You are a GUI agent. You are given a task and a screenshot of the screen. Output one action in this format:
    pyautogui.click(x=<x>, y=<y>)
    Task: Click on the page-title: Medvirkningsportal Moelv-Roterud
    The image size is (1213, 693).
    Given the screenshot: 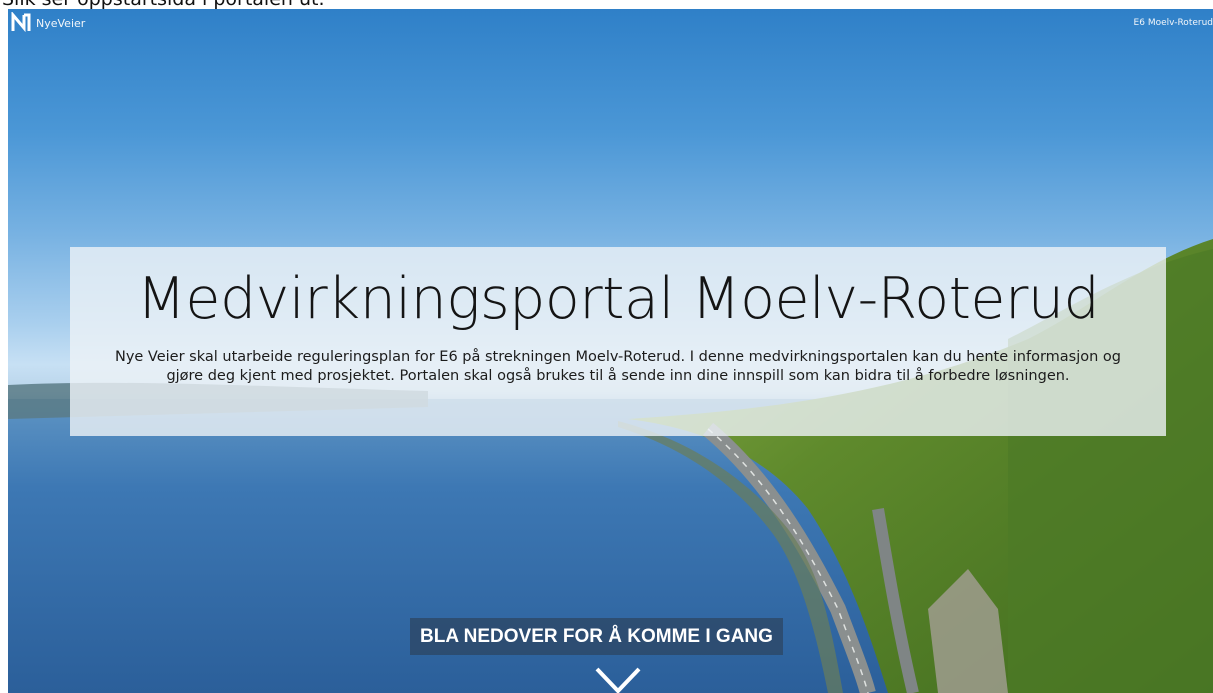 What is the action you would take?
    pyautogui.click(x=618, y=299)
    